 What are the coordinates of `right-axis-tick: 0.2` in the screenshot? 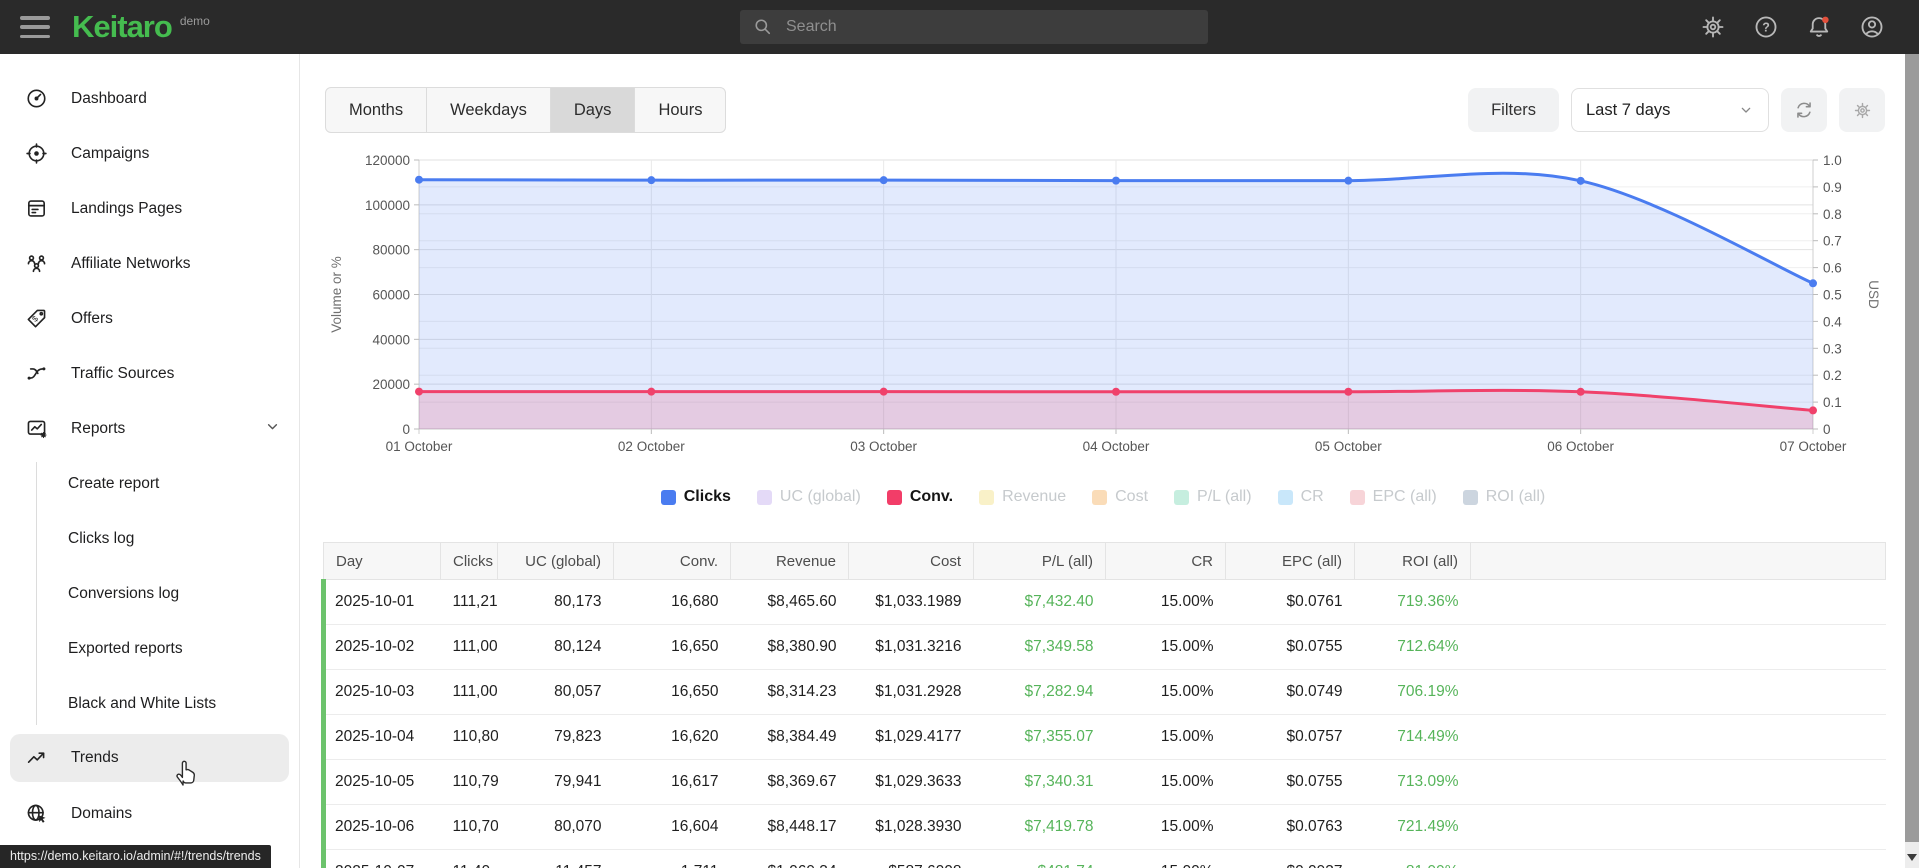 It's located at (1832, 375).